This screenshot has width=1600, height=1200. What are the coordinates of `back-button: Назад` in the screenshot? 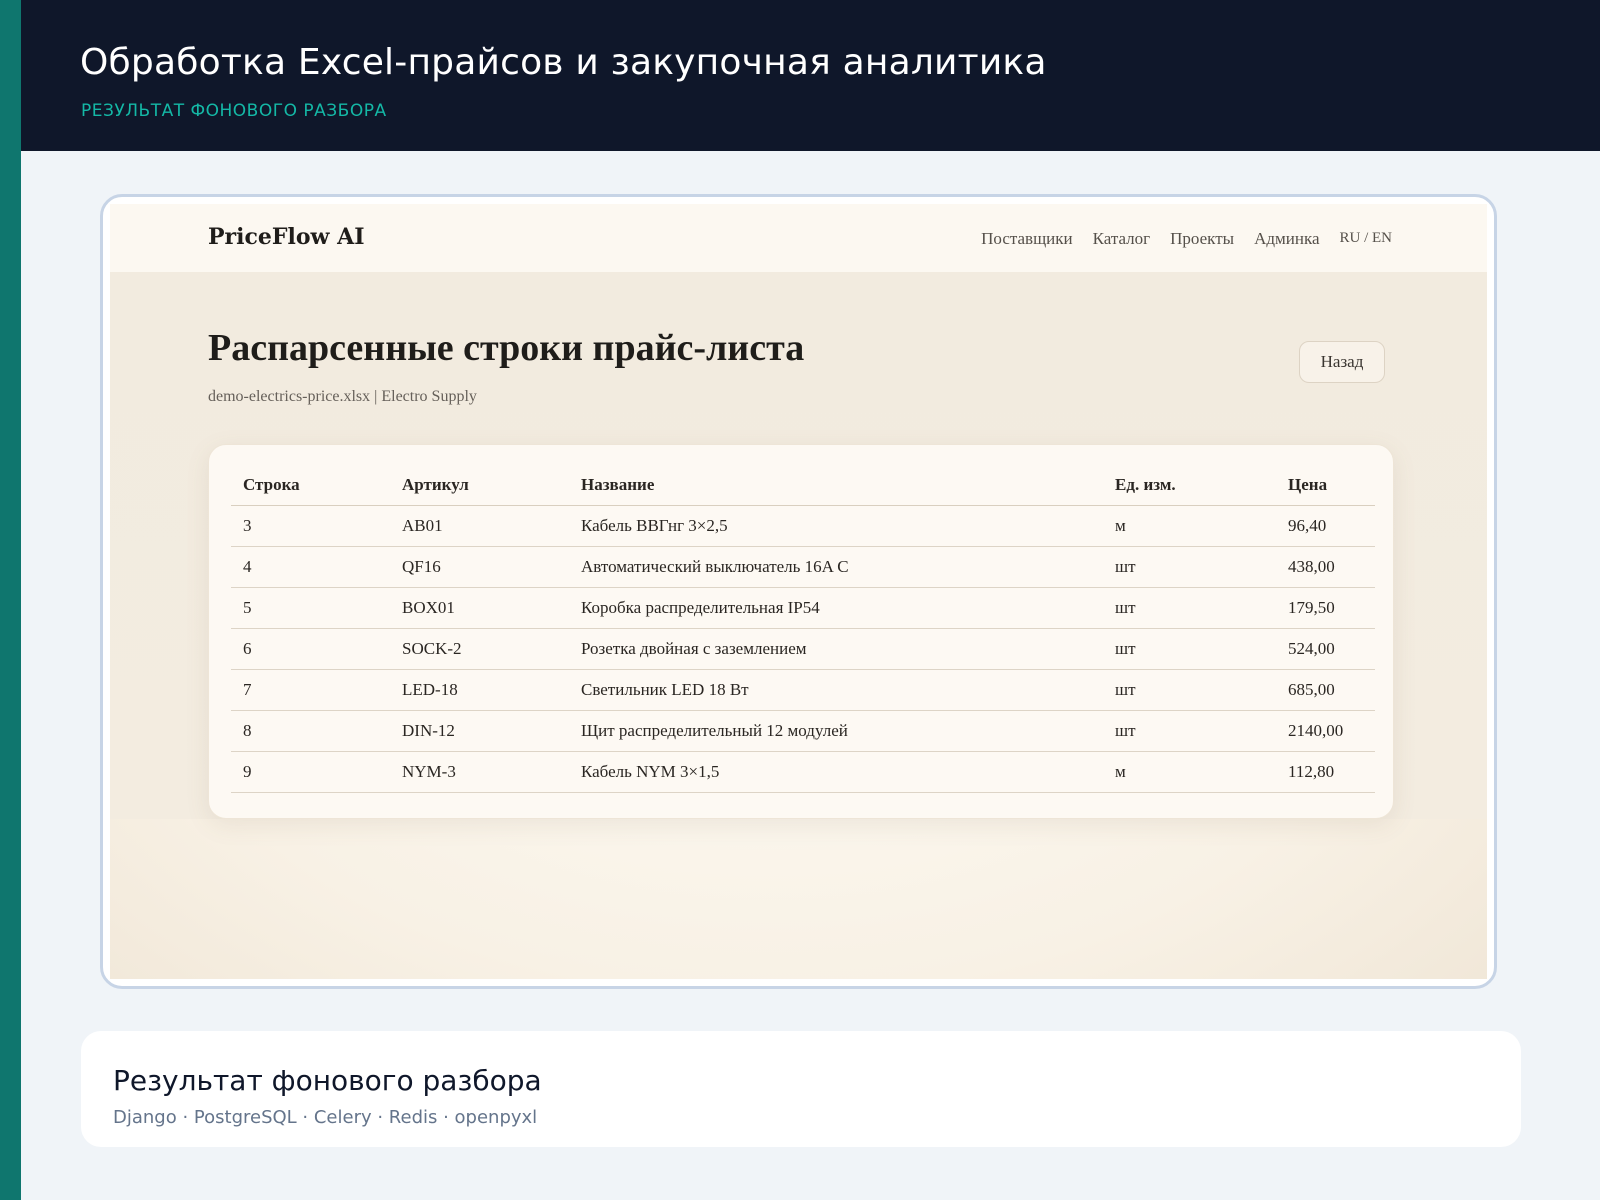 It's located at (1342, 362).